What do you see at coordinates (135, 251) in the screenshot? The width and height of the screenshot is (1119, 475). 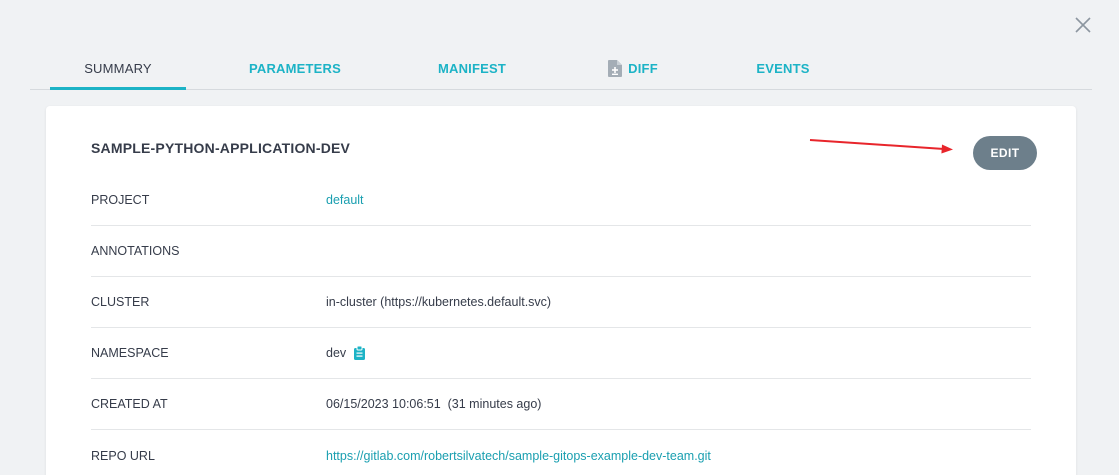 I see `row-label: ANNOTATIONS` at bounding box center [135, 251].